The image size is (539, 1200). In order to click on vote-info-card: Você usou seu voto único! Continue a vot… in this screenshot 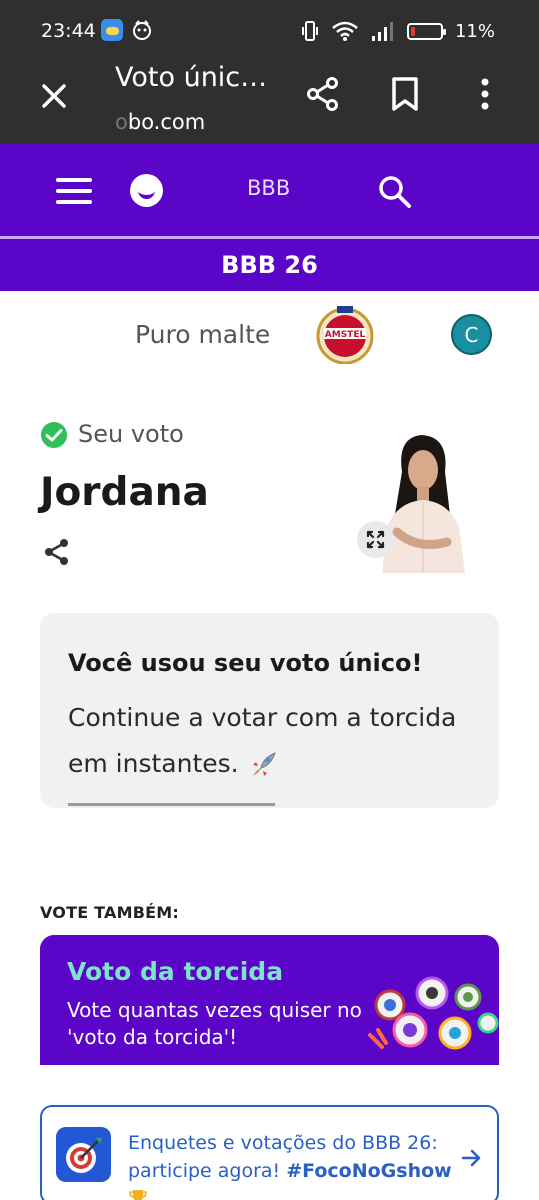, I will do `click(269, 710)`.